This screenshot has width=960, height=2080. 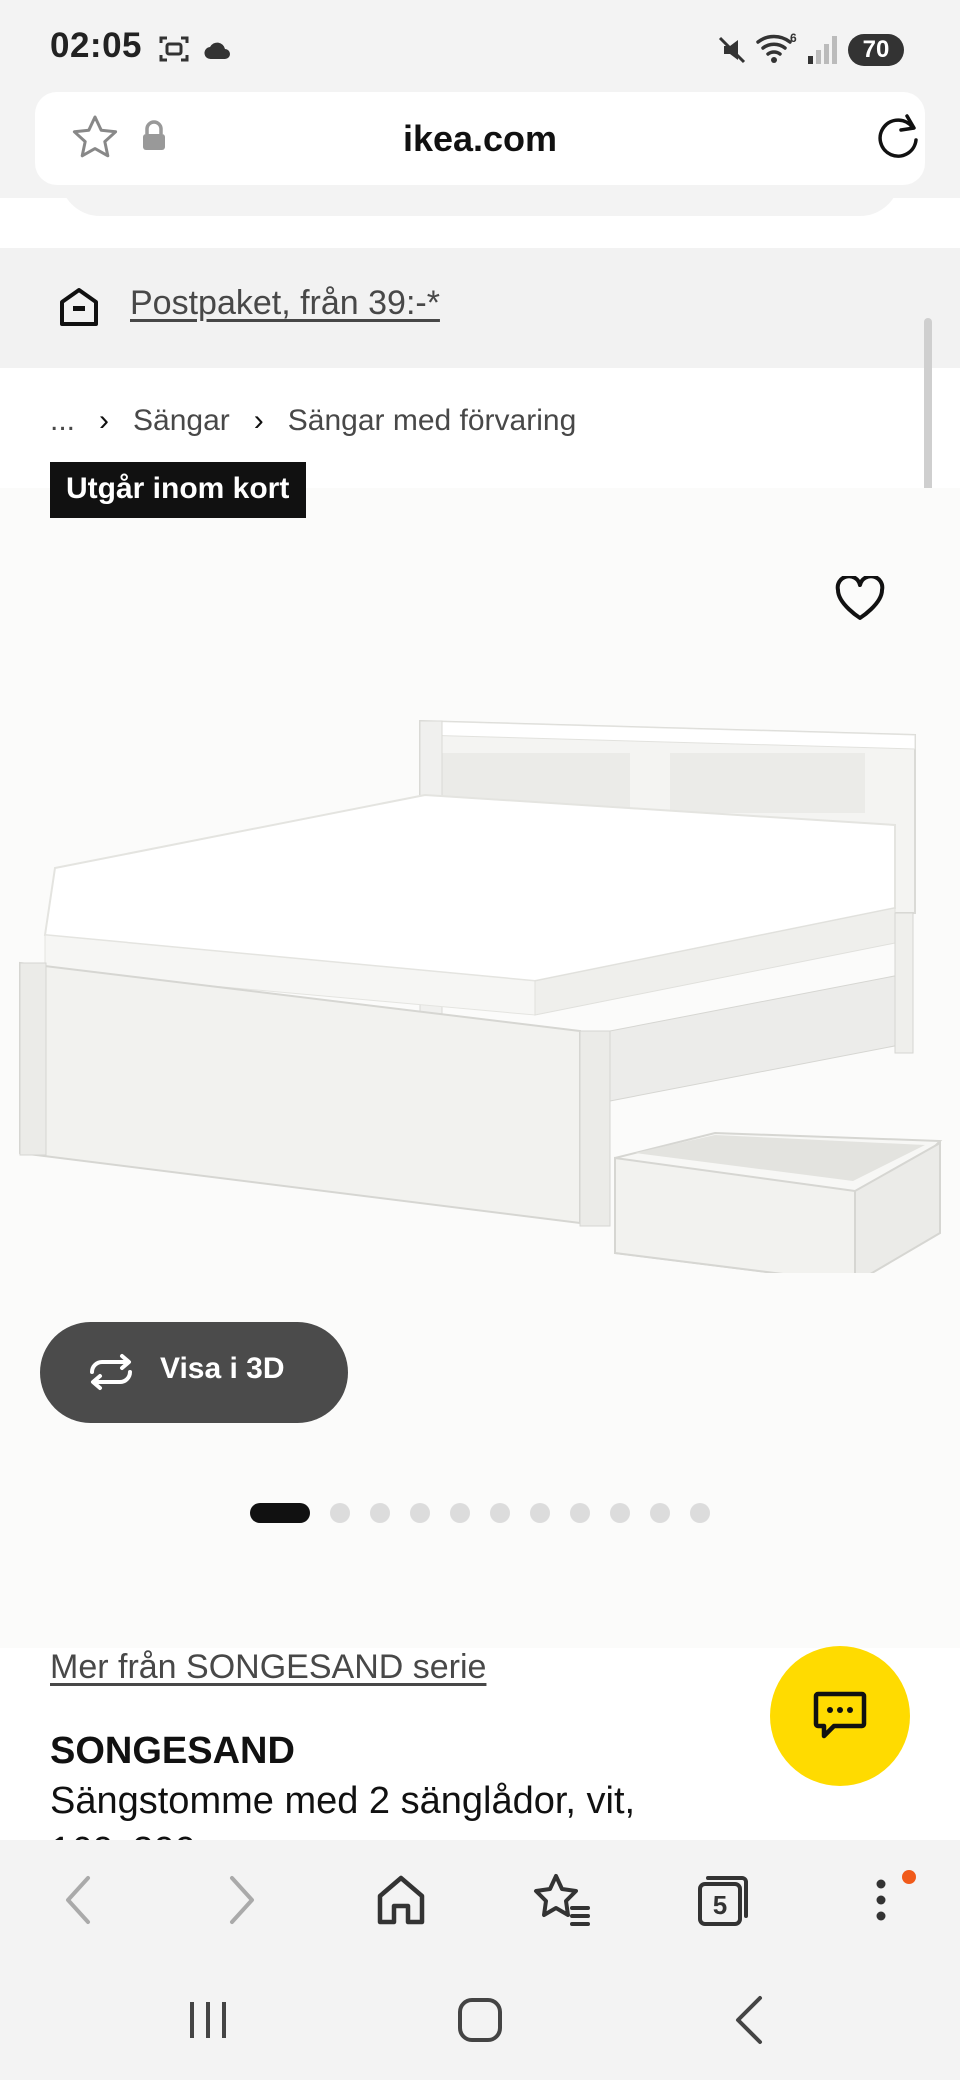 I want to click on signal-icon, so click(x=822, y=50).